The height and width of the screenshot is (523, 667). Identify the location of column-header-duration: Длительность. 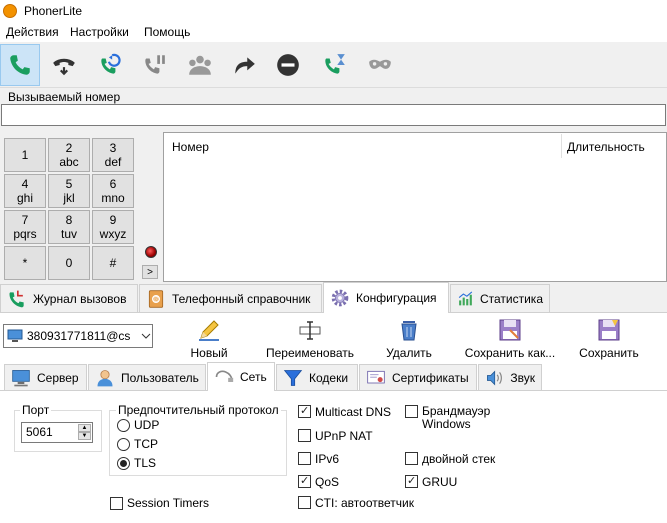
(606, 147).